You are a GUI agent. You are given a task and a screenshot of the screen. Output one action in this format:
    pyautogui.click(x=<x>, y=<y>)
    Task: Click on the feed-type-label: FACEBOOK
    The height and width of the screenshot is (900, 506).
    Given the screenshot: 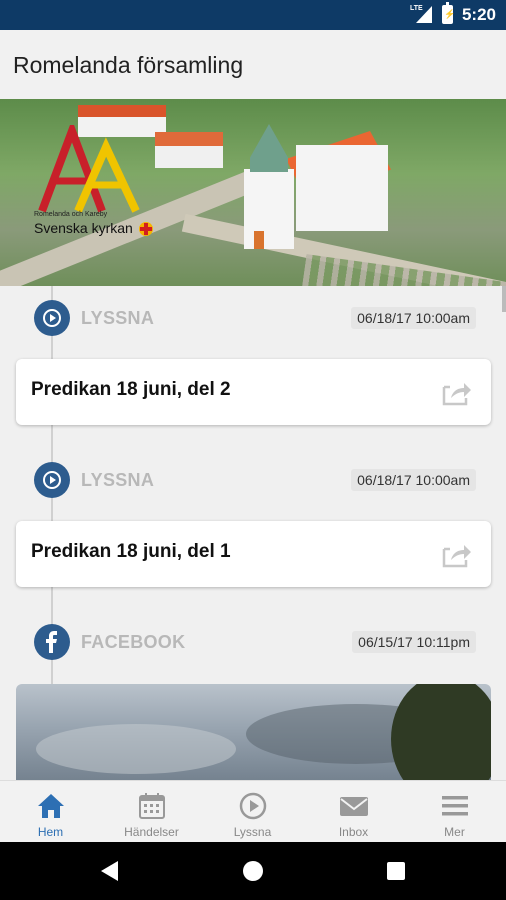 What is the action you would take?
    pyautogui.click(x=133, y=642)
    